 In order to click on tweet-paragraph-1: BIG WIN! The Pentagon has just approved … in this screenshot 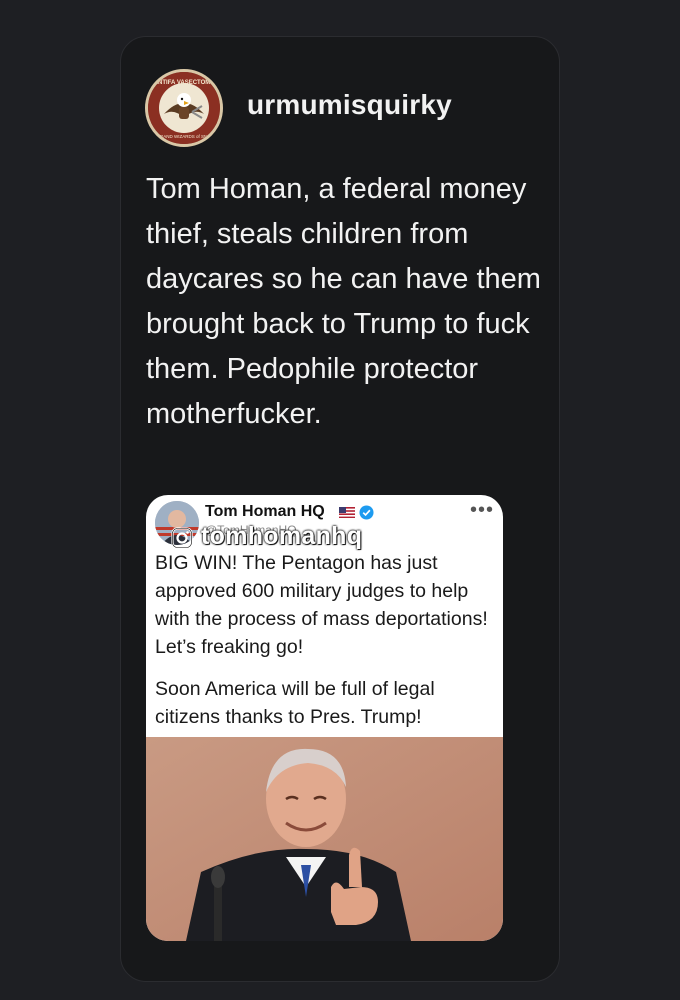, I will do `click(321, 605)`.